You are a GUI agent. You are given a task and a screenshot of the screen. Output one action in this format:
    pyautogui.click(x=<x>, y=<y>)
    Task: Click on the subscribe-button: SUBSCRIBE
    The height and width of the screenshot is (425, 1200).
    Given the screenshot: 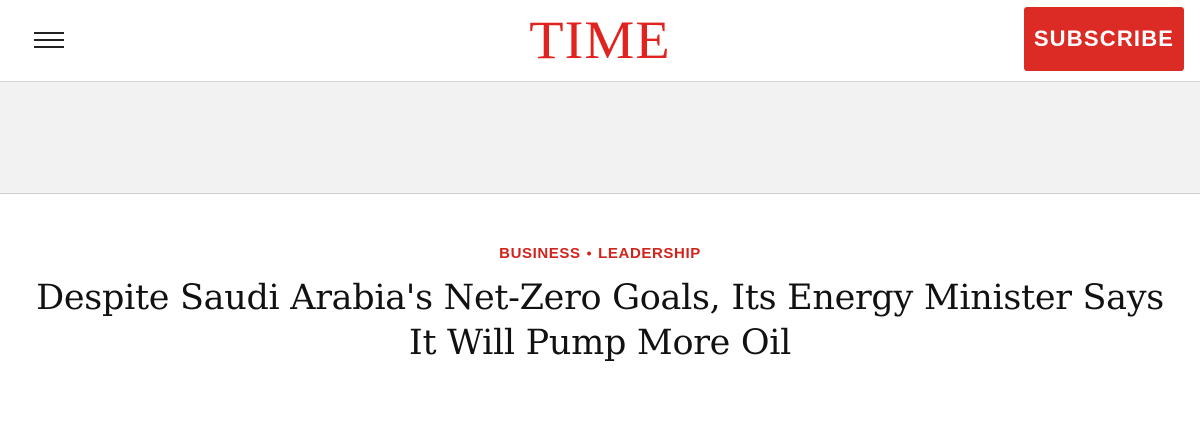 What is the action you would take?
    pyautogui.click(x=1104, y=39)
    